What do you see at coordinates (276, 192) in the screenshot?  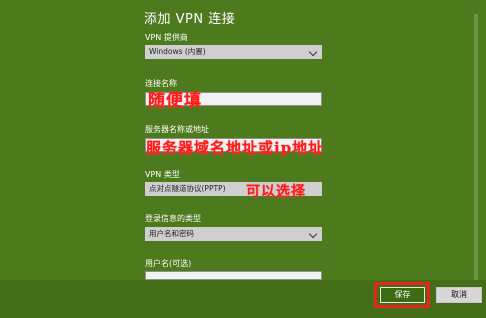 I see `annotation-selectable: 可以选择` at bounding box center [276, 192].